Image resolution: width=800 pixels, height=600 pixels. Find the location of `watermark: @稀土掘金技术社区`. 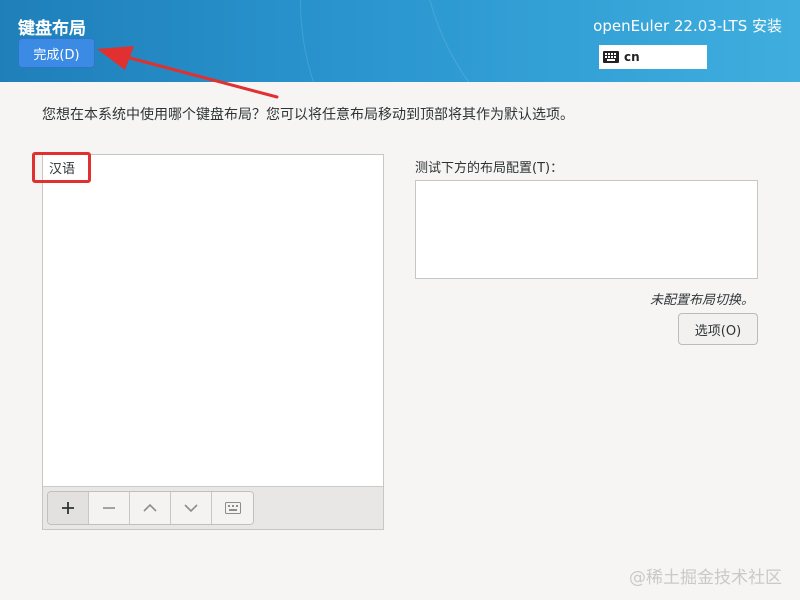

watermark: @稀土掘金技术社区 is located at coordinates (705, 578).